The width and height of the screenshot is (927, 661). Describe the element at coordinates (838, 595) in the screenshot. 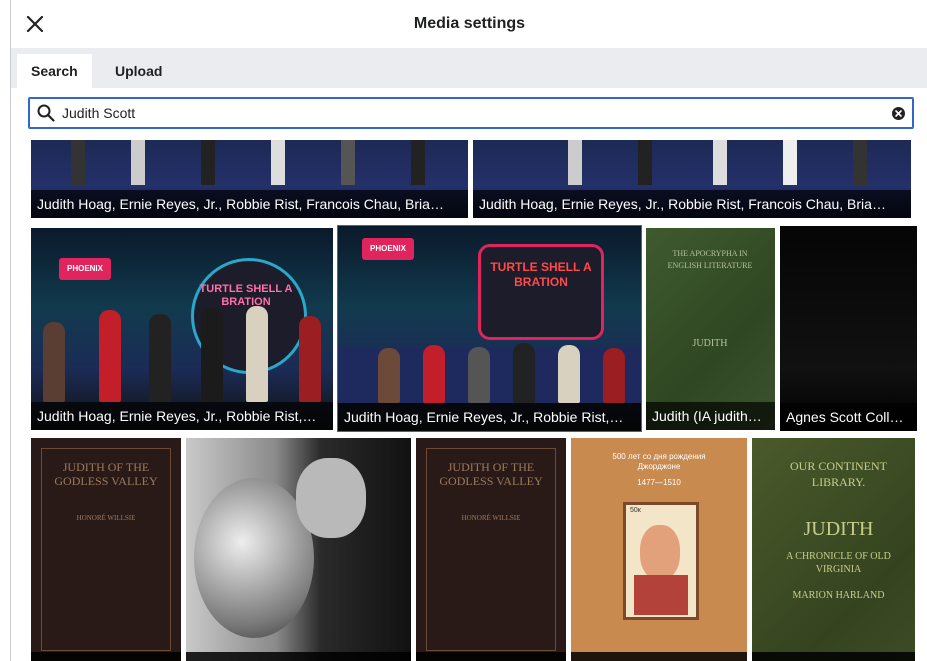

I see `book-author: MARION HARLAND` at that location.